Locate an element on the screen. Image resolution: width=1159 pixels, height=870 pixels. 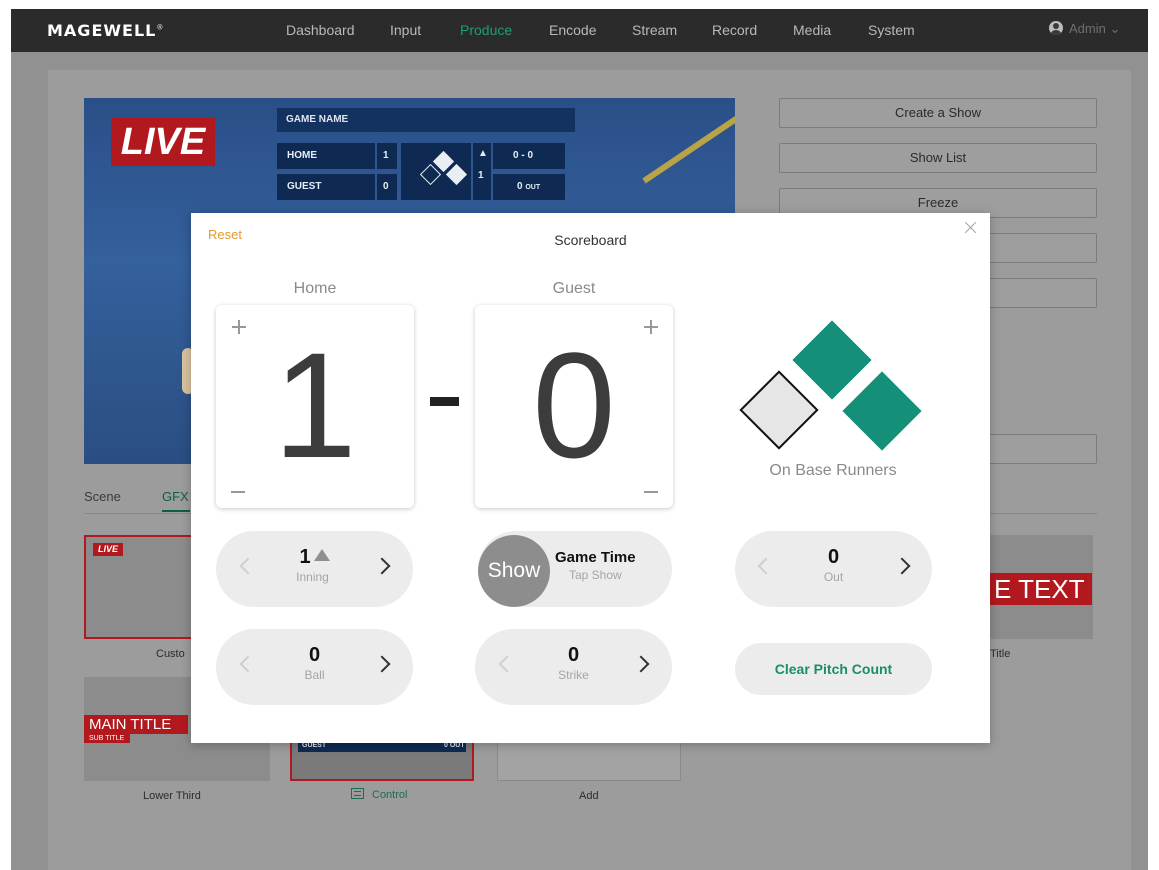
field-foul-line is located at coordinates (688, 141).